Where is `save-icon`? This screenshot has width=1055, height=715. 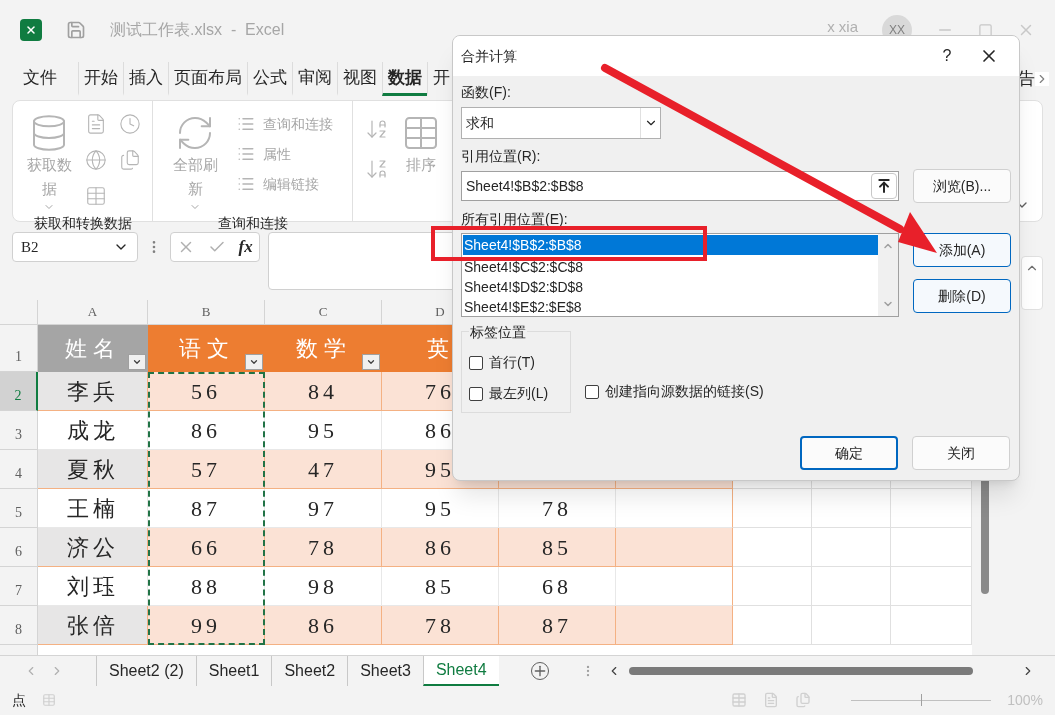
save-icon is located at coordinates (76, 30).